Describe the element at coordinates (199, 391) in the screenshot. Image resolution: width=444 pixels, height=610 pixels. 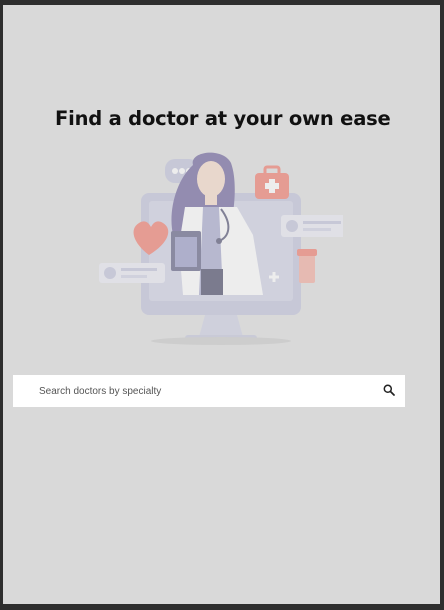
I see `search-input` at that location.